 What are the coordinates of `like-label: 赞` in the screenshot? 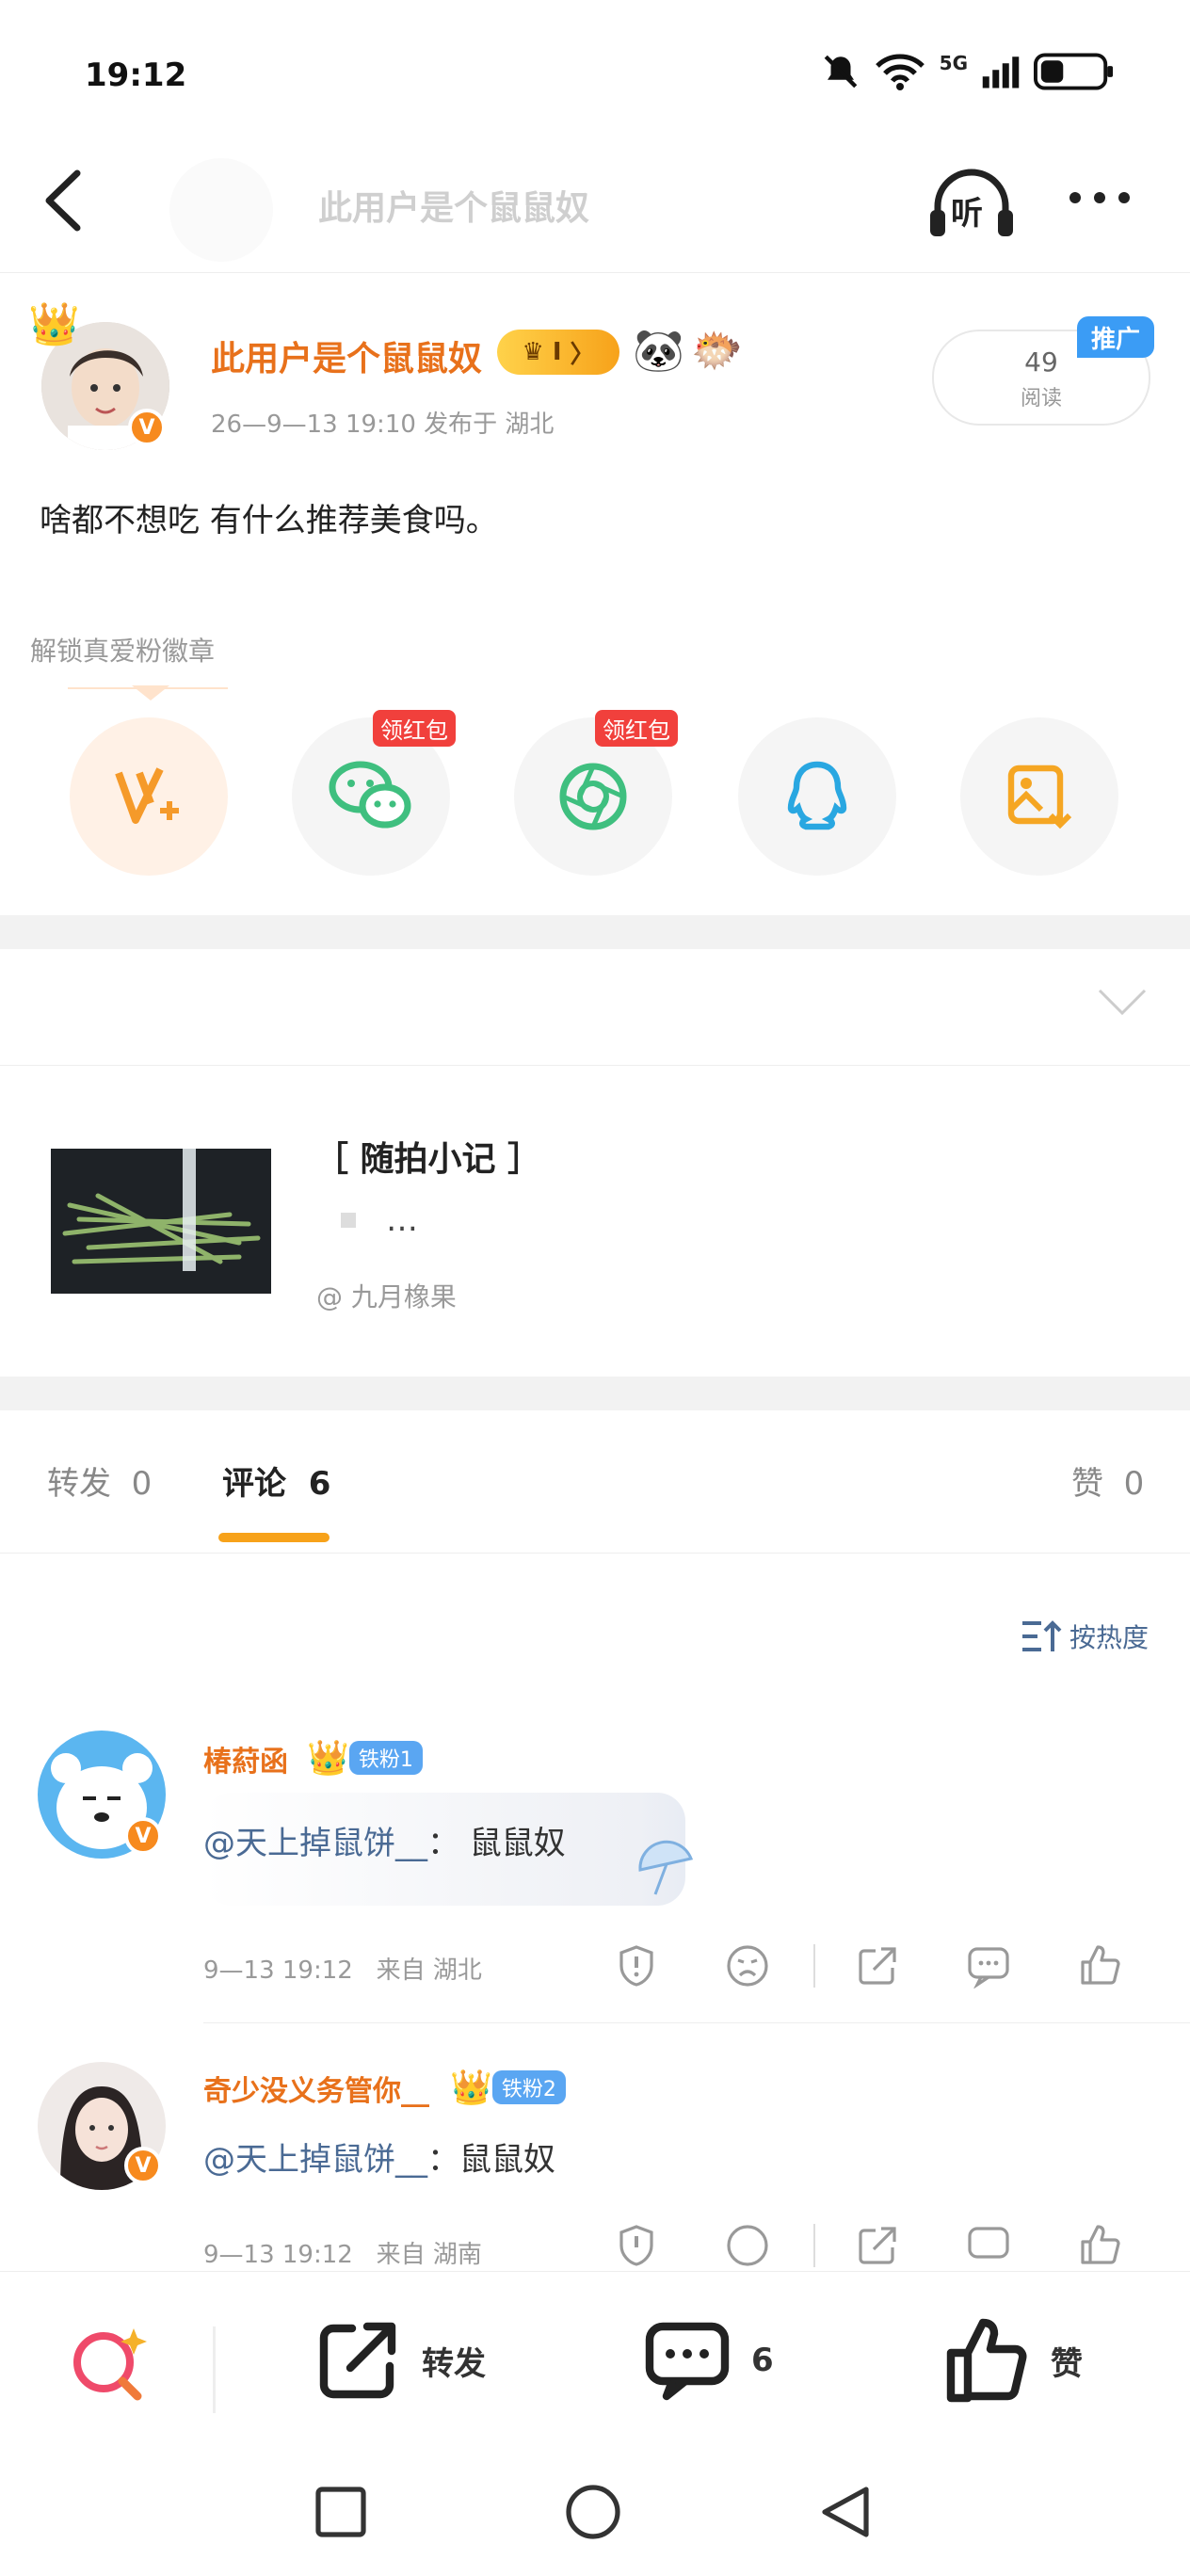 It's located at (1067, 2363).